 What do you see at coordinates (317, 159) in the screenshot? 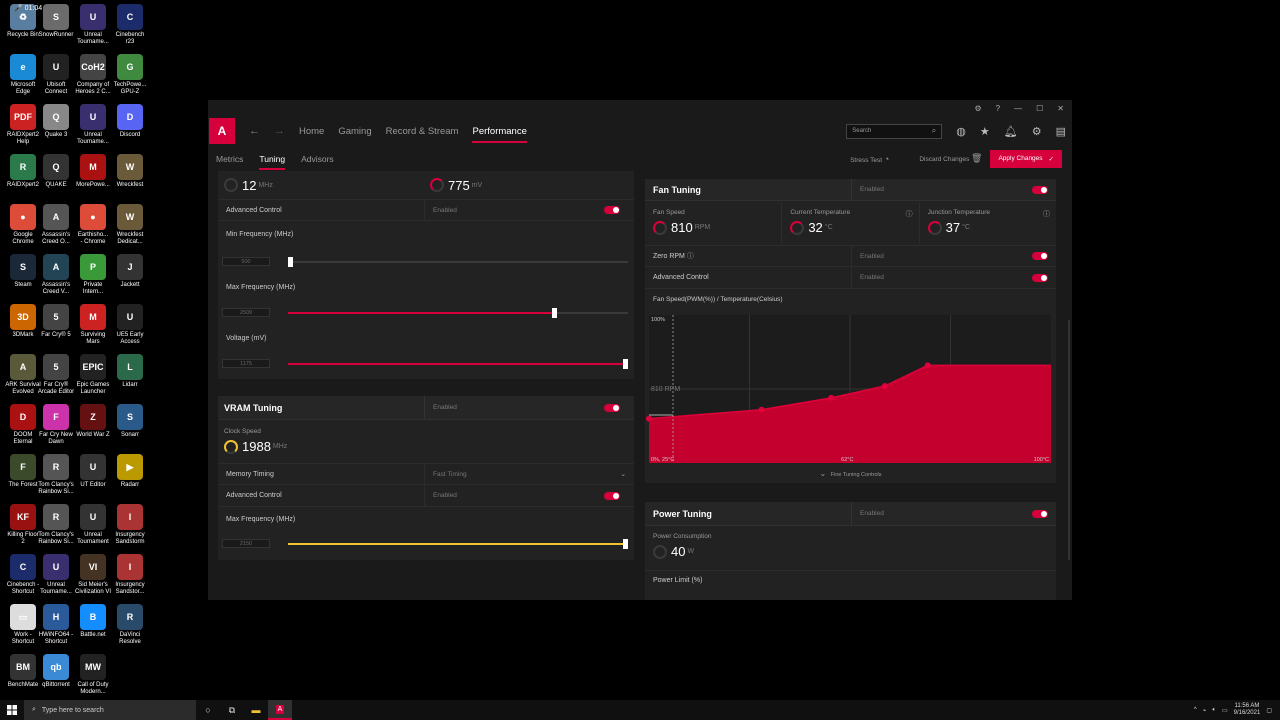
I see `tab-advisors: Advisors` at bounding box center [317, 159].